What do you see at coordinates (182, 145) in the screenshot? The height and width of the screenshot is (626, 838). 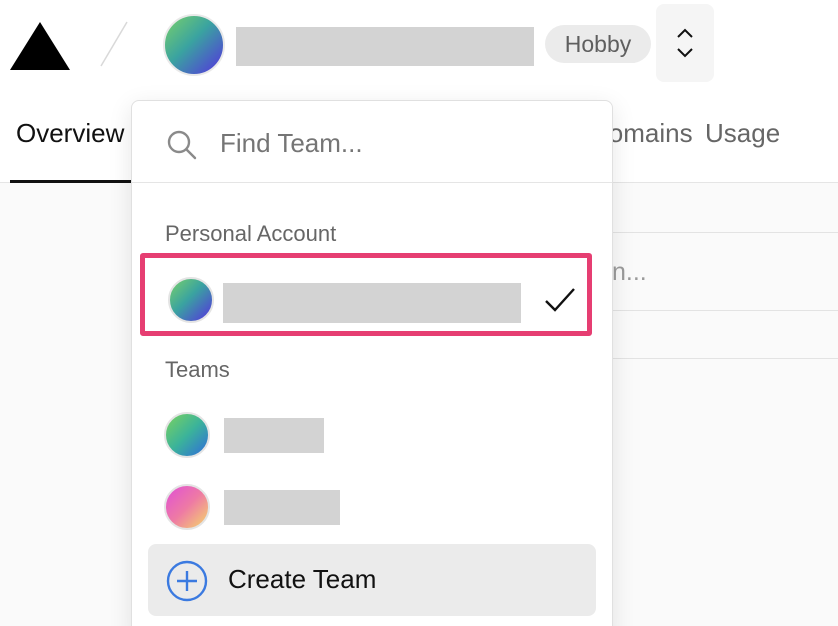 I see `search-icon` at bounding box center [182, 145].